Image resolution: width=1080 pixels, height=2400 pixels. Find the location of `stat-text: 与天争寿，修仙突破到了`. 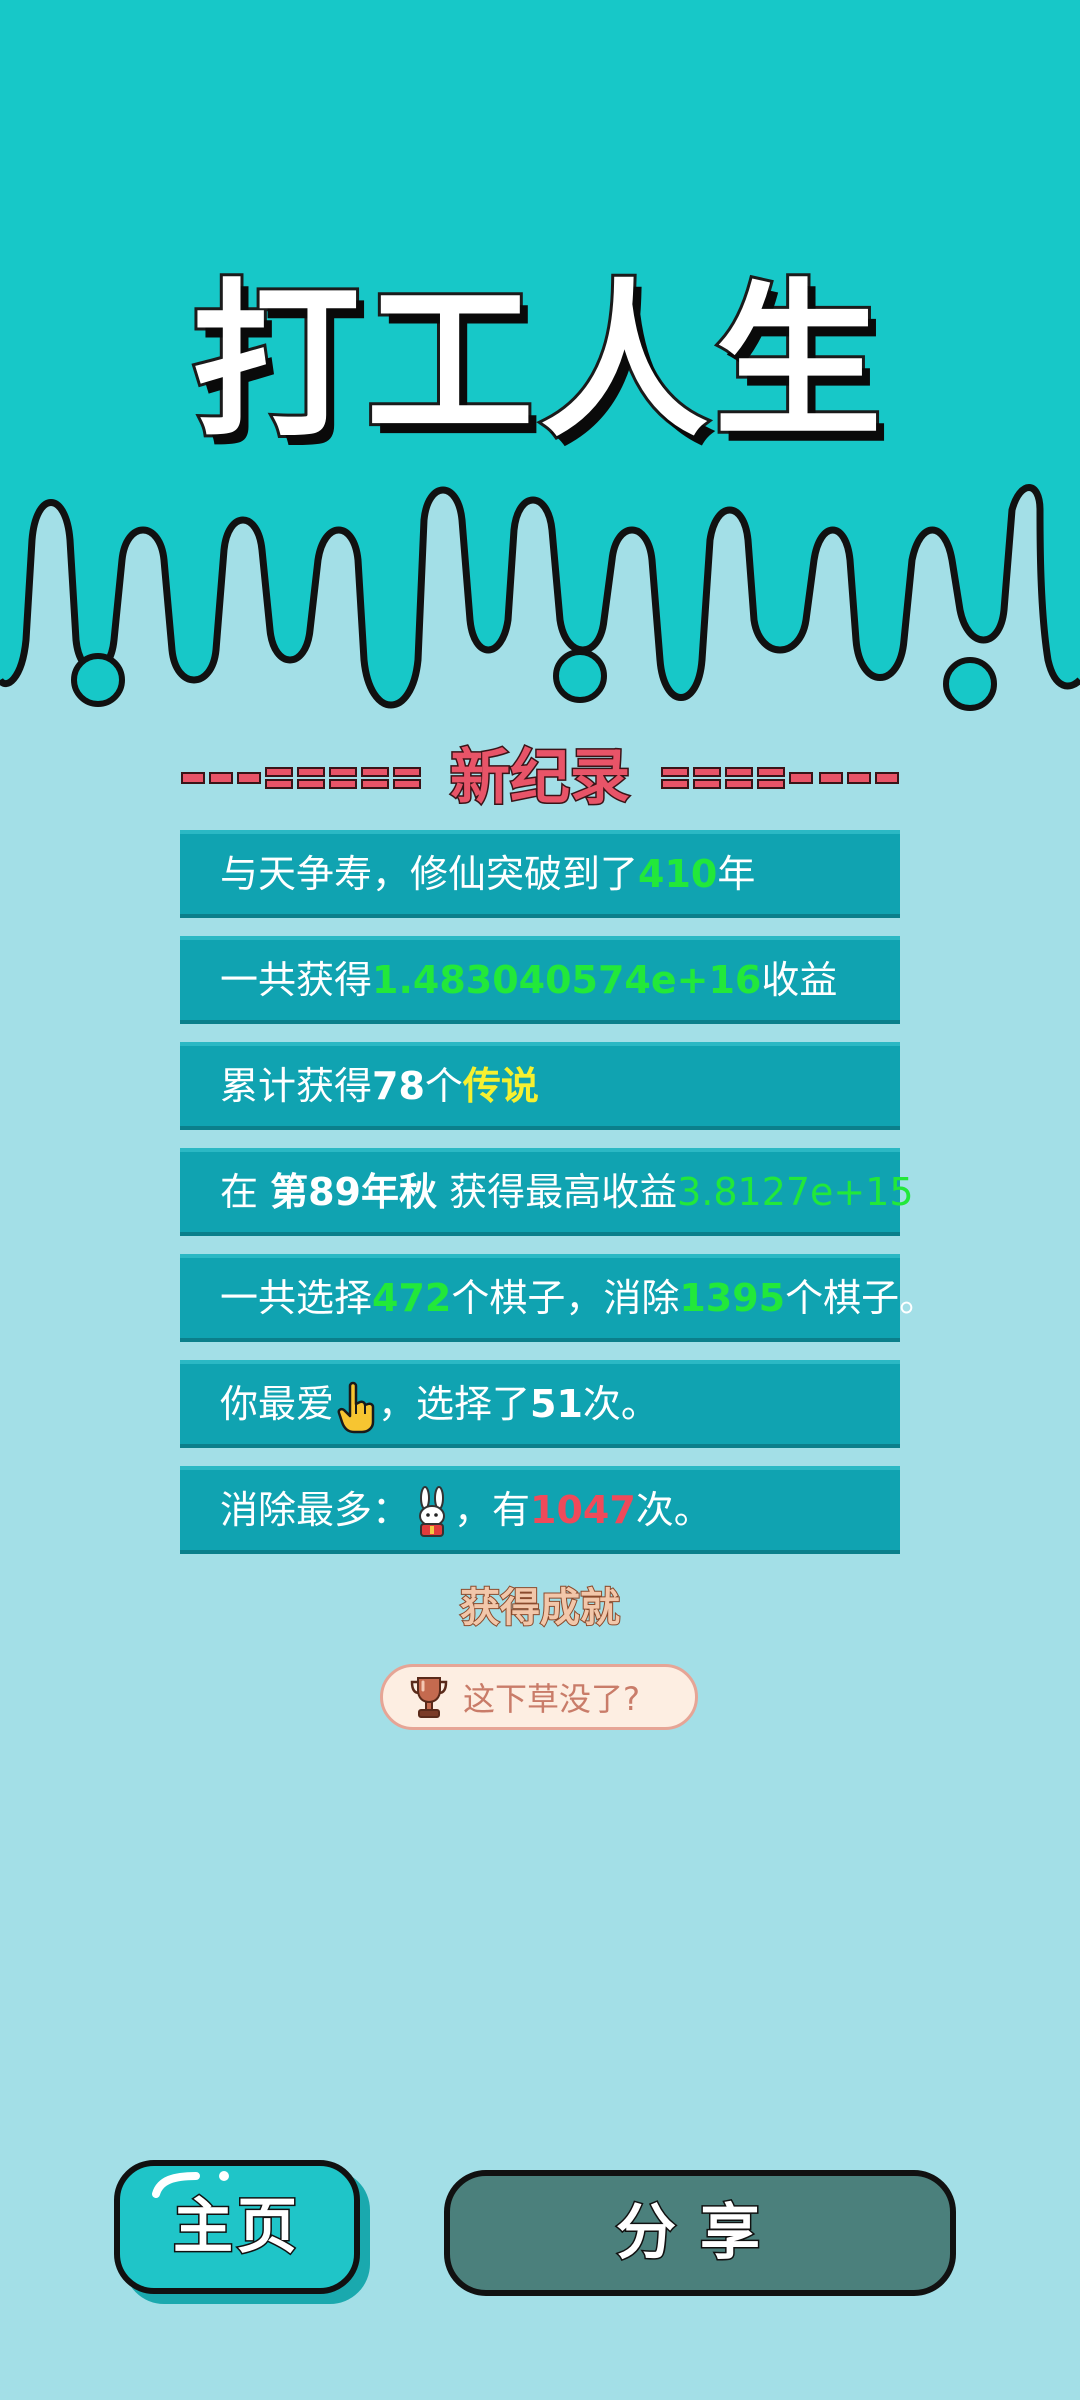

stat-text: 与天争寿，修仙突破到了 is located at coordinates (429, 874).